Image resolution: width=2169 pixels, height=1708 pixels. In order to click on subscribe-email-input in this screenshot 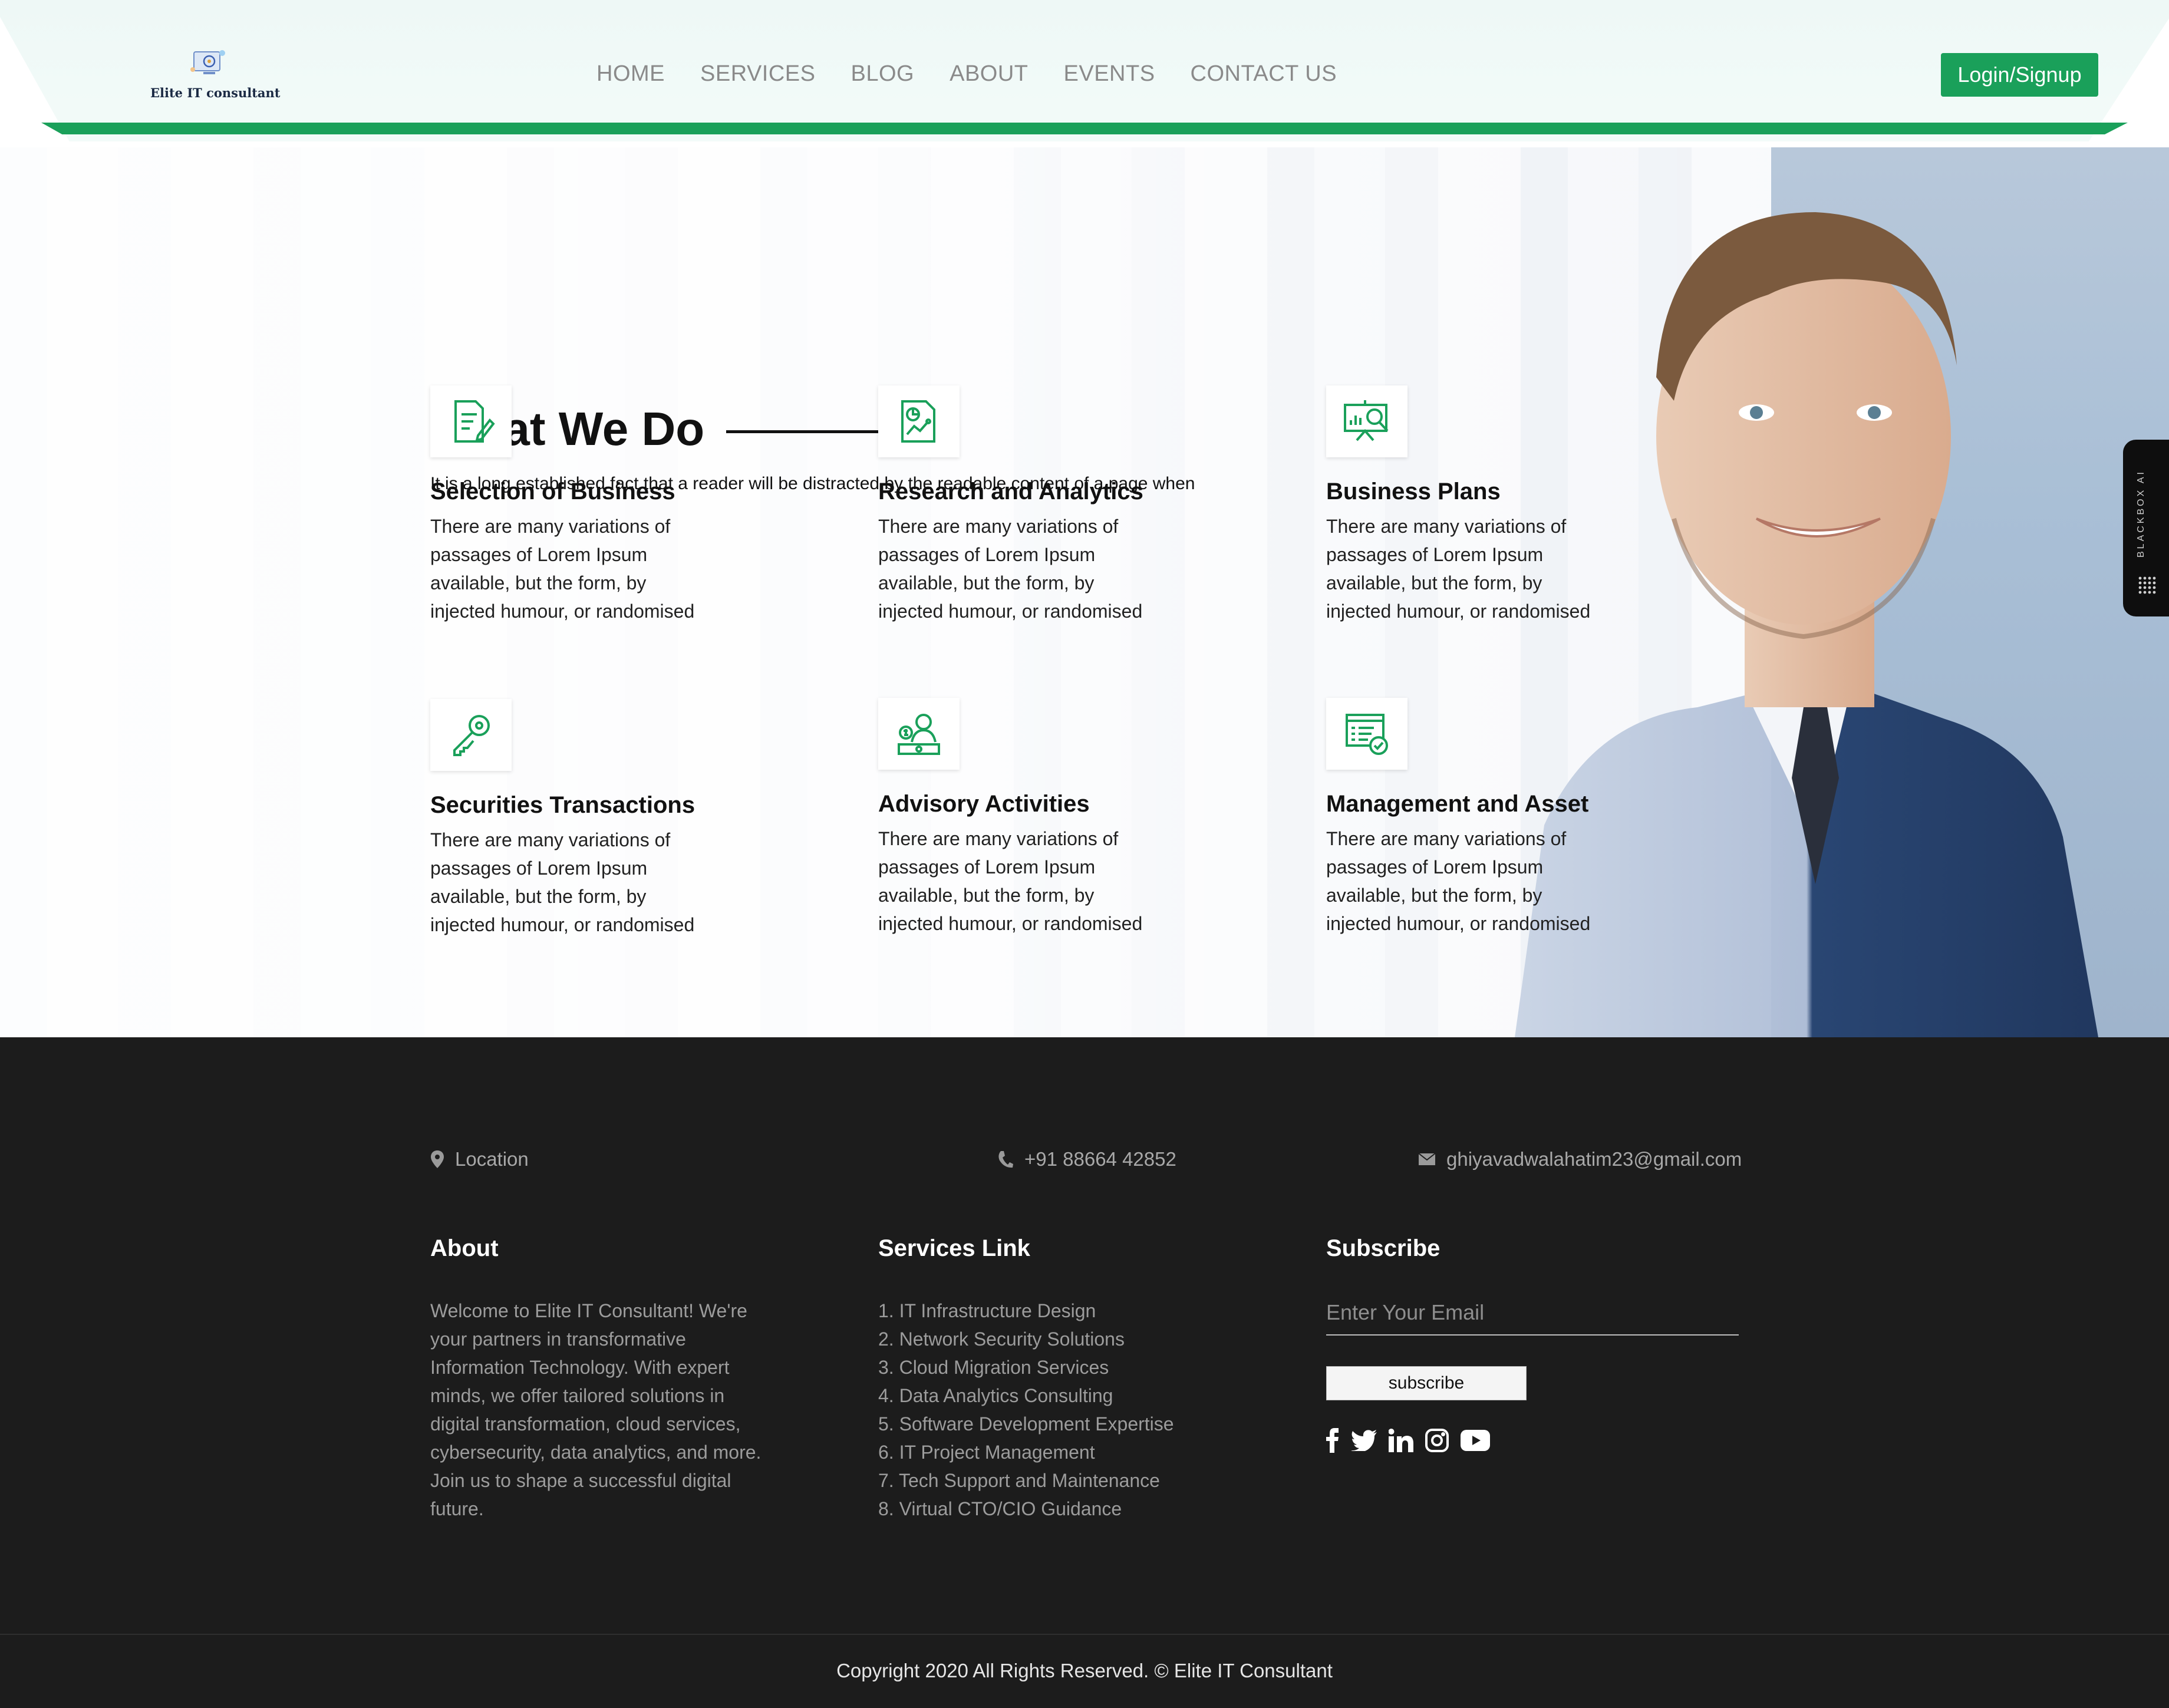, I will do `click(1532, 1313)`.